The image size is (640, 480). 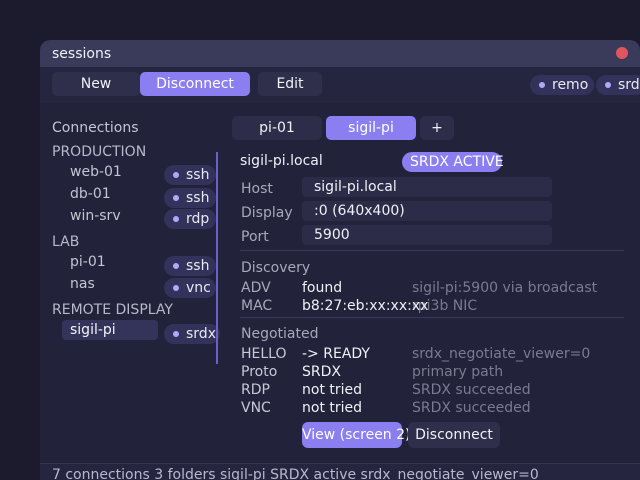 What do you see at coordinates (190, 288) in the screenshot?
I see `proto-chip: vnc` at bounding box center [190, 288].